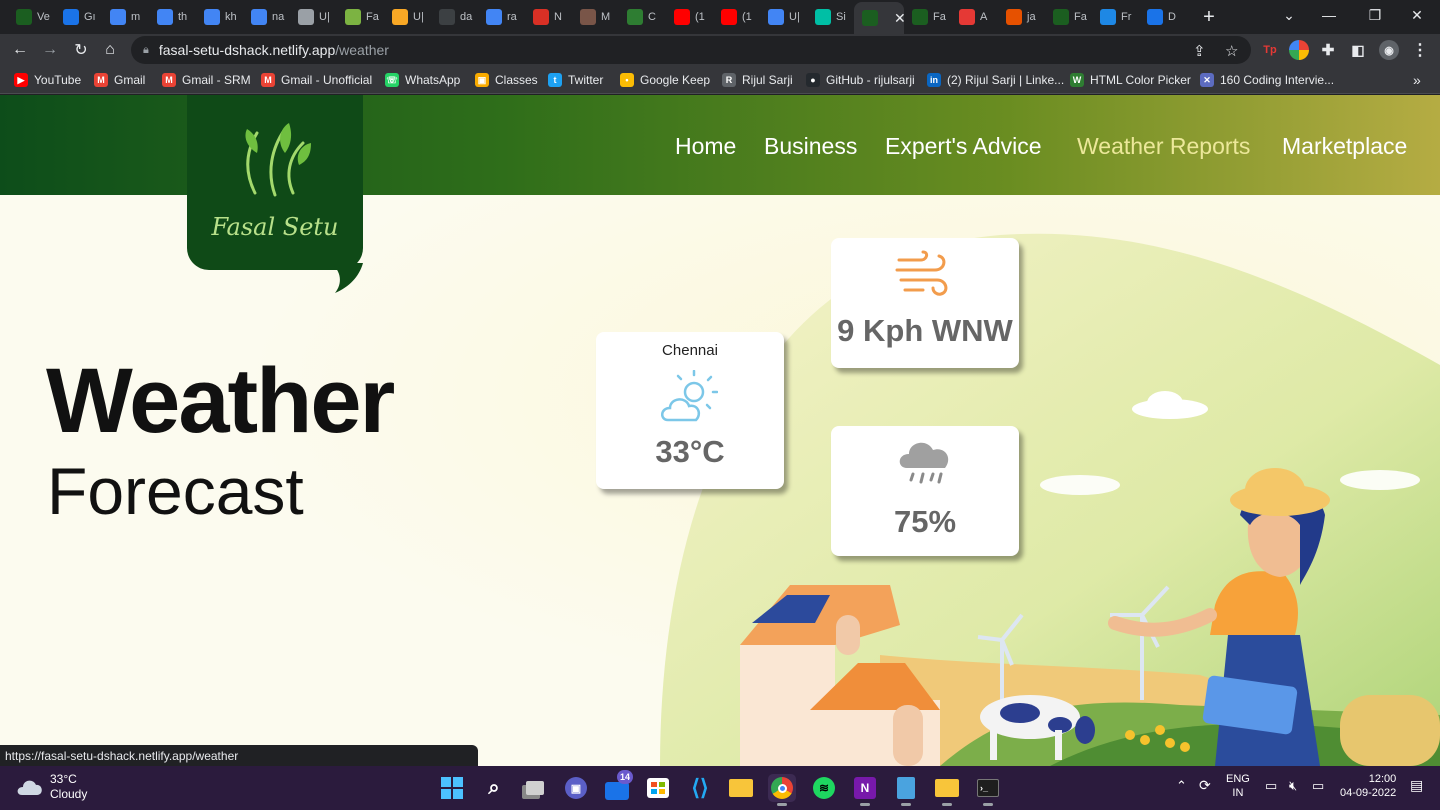 This screenshot has height=810, width=1440. I want to click on bookmark-item: R Rijul Sarji, so click(757, 80).